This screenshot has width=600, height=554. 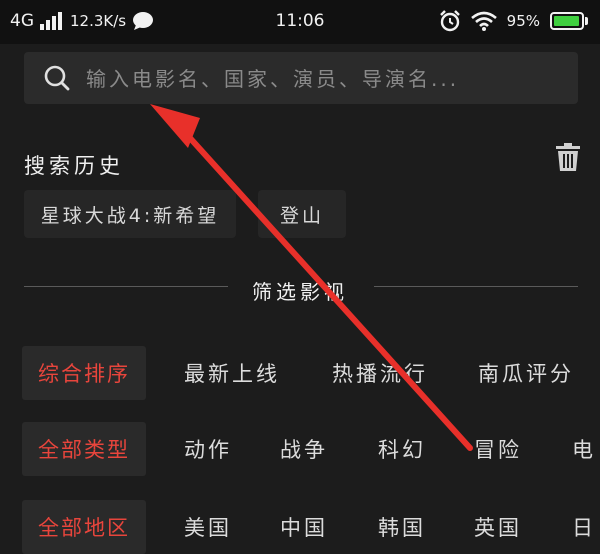 What do you see at coordinates (586, 449) in the screenshot?
I see `filter-option: 电视` at bounding box center [586, 449].